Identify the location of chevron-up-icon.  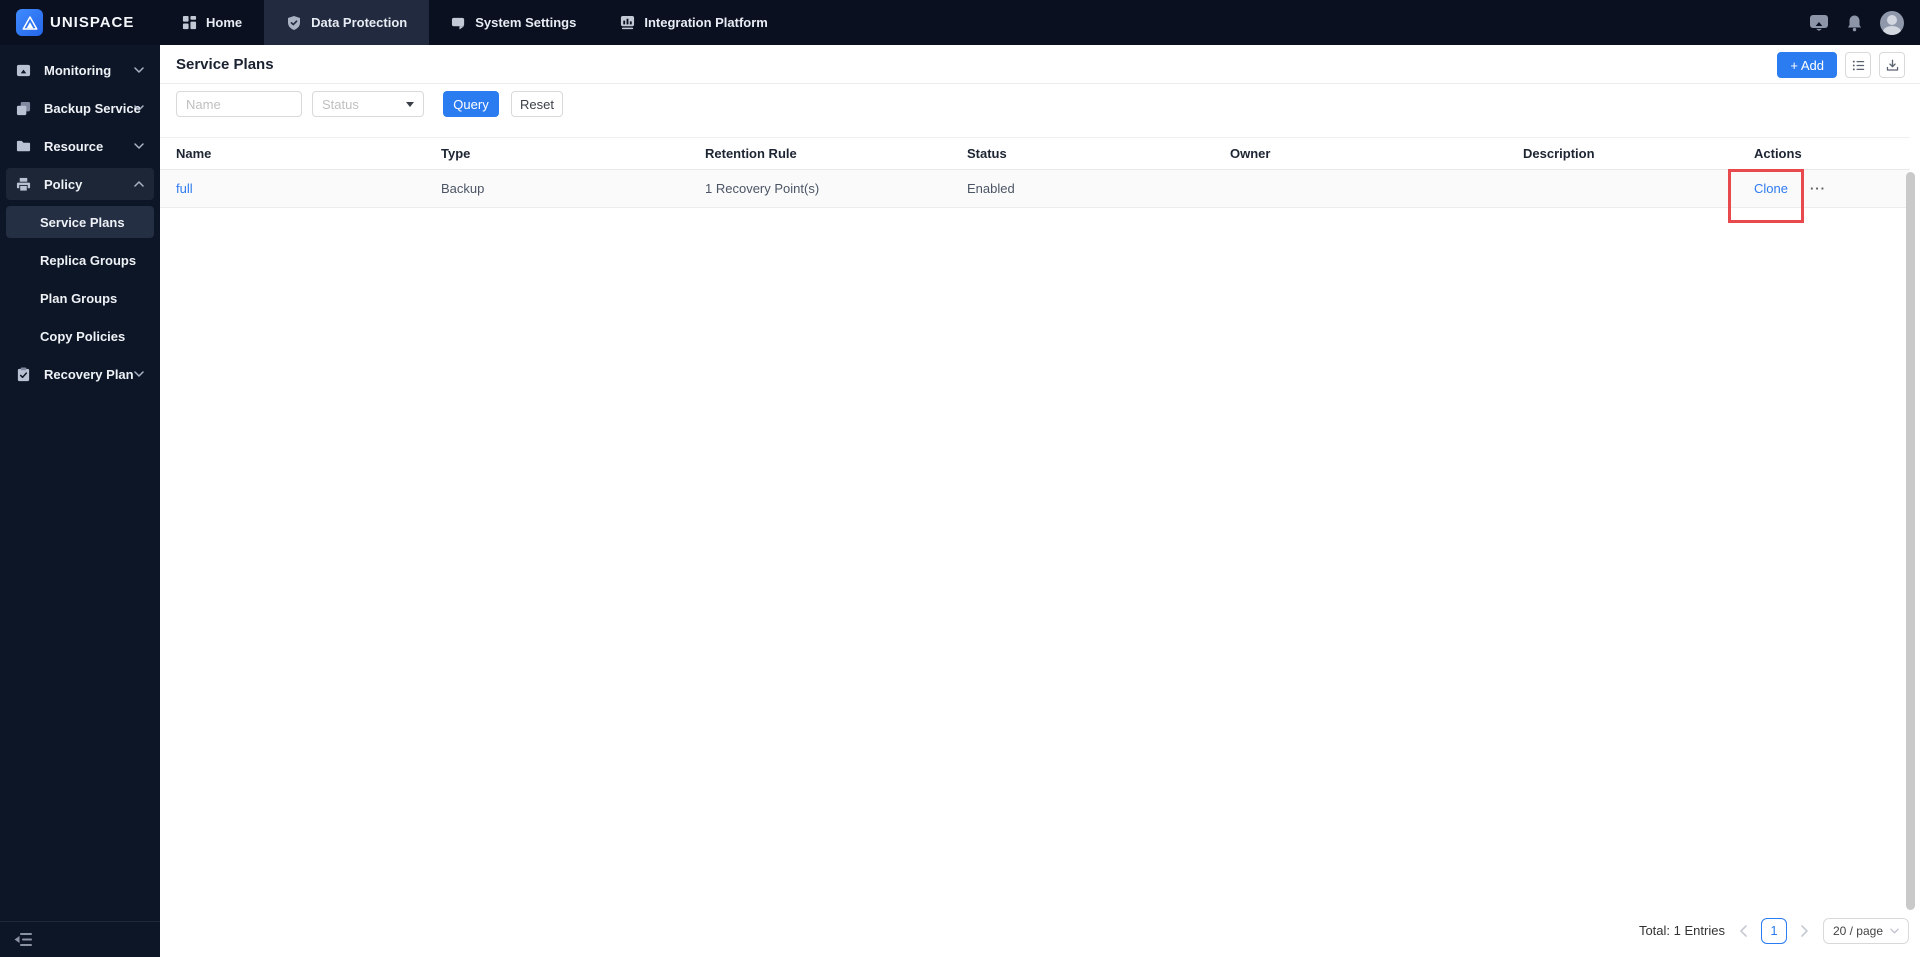
(139, 184).